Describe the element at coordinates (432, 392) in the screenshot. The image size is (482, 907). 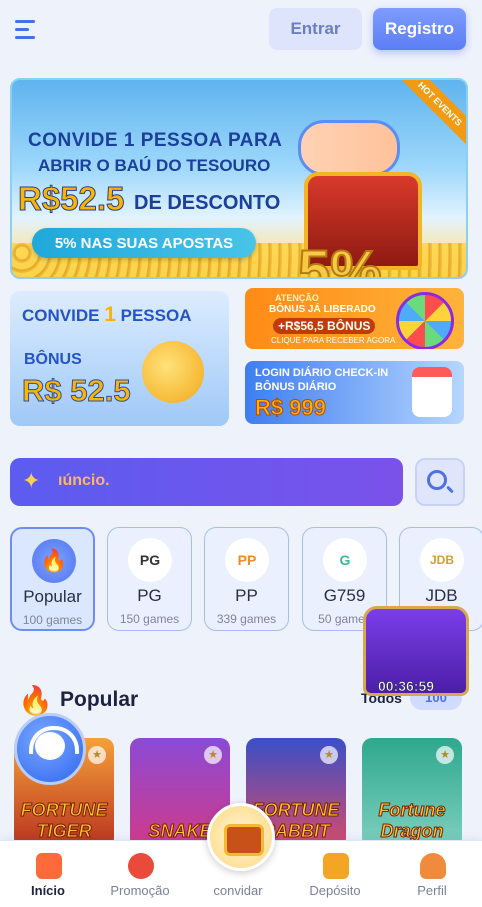
I see `calendar-icon` at that location.